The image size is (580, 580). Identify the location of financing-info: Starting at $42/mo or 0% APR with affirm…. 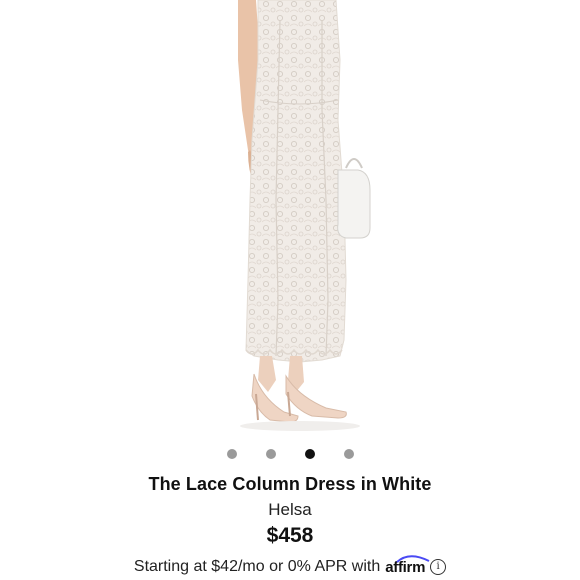
(290, 565).